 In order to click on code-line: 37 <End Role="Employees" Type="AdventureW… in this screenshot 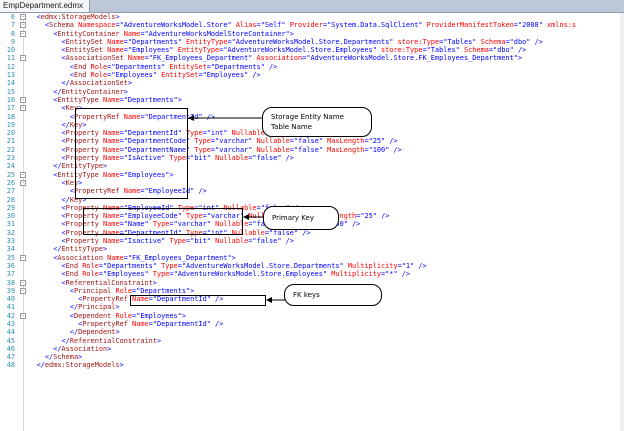, I will do `click(312, 274)`.